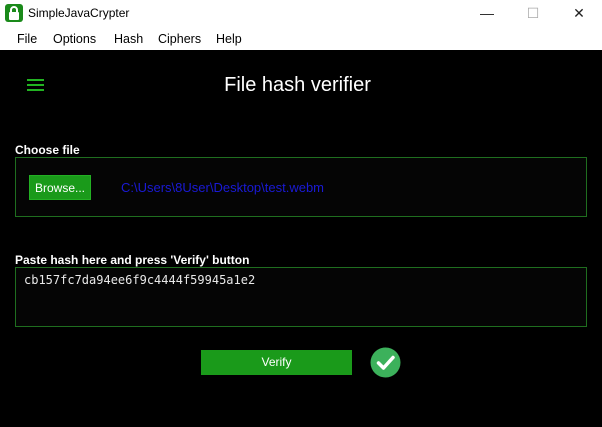  What do you see at coordinates (223, 187) in the screenshot?
I see `file-path: C:\Users\8User\Desktop\test.webm` at bounding box center [223, 187].